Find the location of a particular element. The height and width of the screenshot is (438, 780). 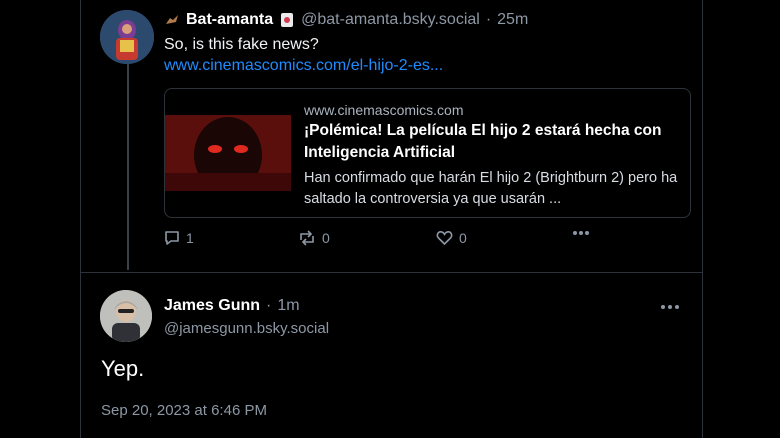

author-handle: @bat-amanta.bsky.social is located at coordinates (390, 20).